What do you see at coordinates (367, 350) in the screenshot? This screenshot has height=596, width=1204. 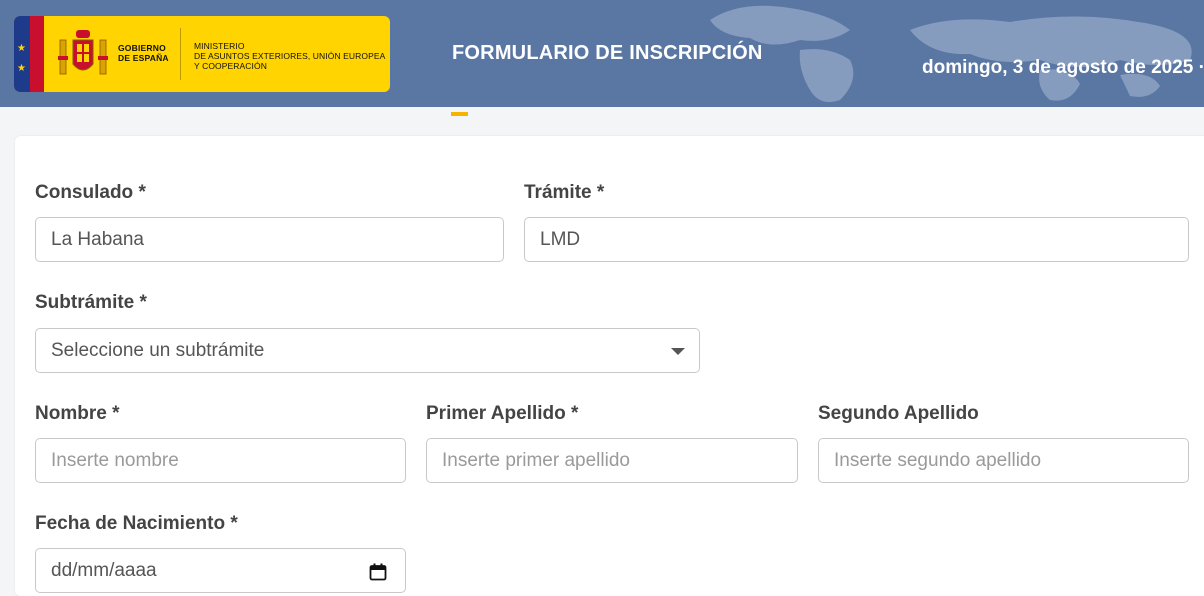 I see `subtramite-select: Seleccione un subtrámite` at bounding box center [367, 350].